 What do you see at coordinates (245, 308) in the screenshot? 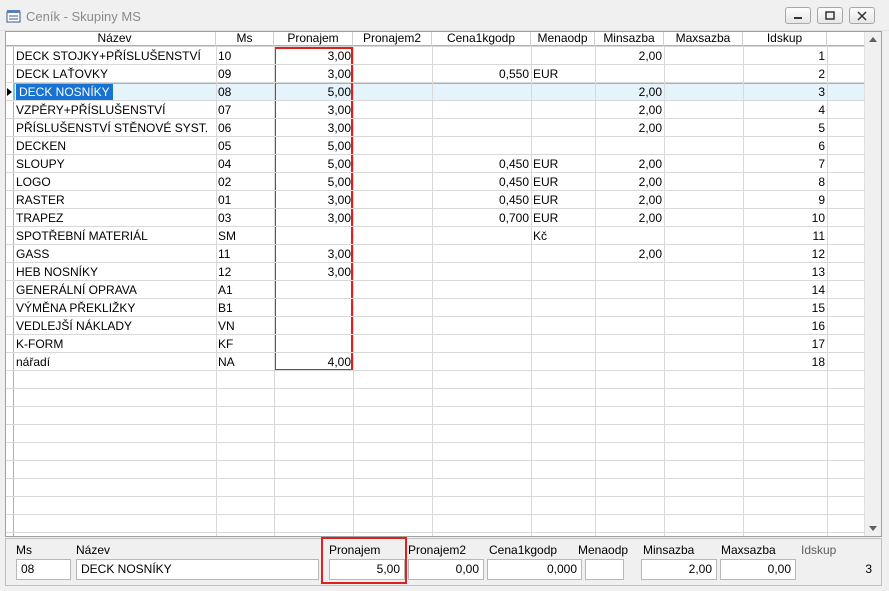
I see `cell-ms: B1` at bounding box center [245, 308].